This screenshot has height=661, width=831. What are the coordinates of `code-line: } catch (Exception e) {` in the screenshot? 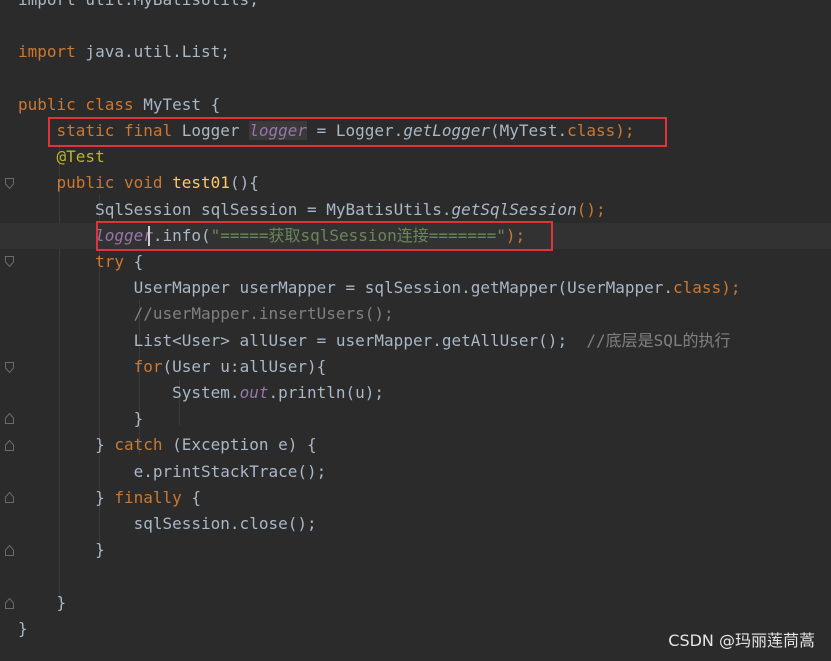 It's located at (167, 445).